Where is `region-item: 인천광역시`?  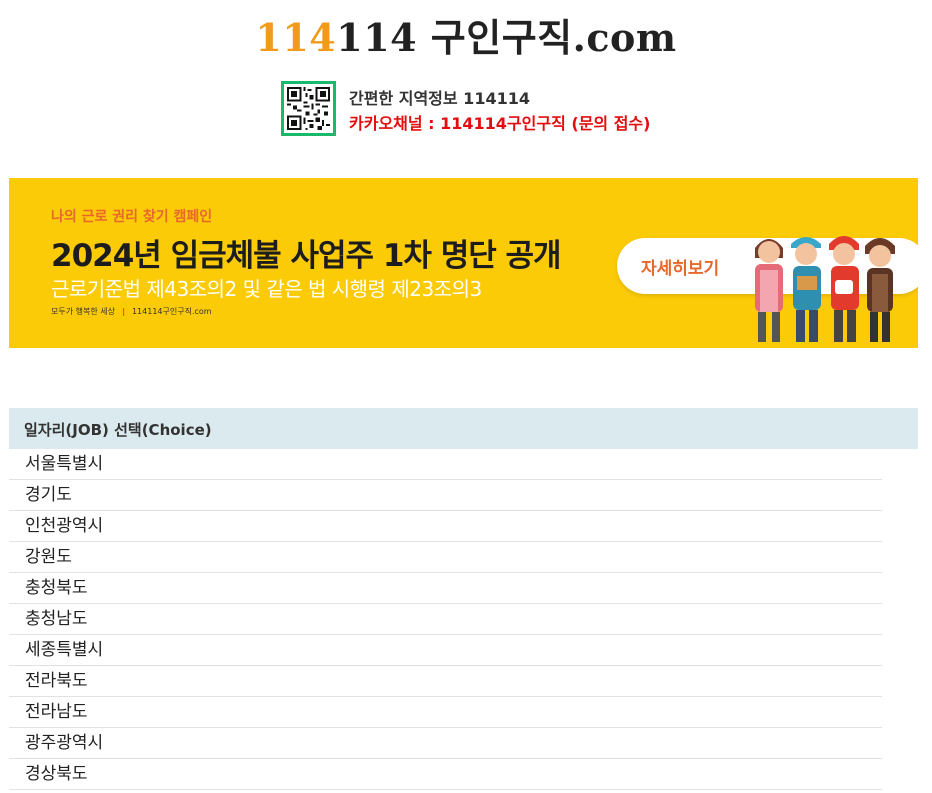
region-item: 인천광역시 is located at coordinates (445, 526).